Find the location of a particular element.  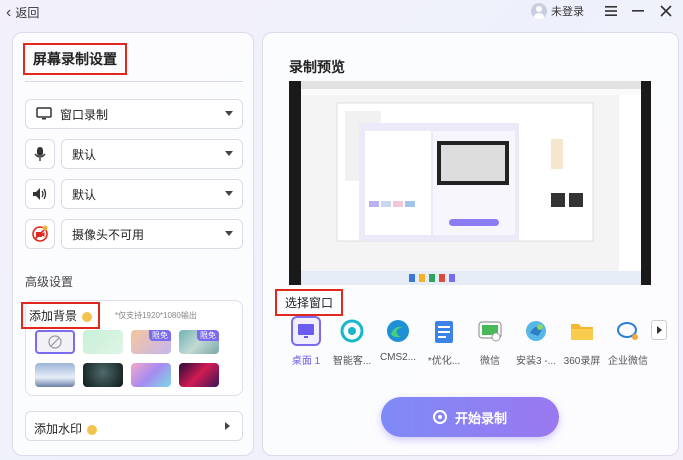

add-background-label: 添加背景 is located at coordinates (53, 316).